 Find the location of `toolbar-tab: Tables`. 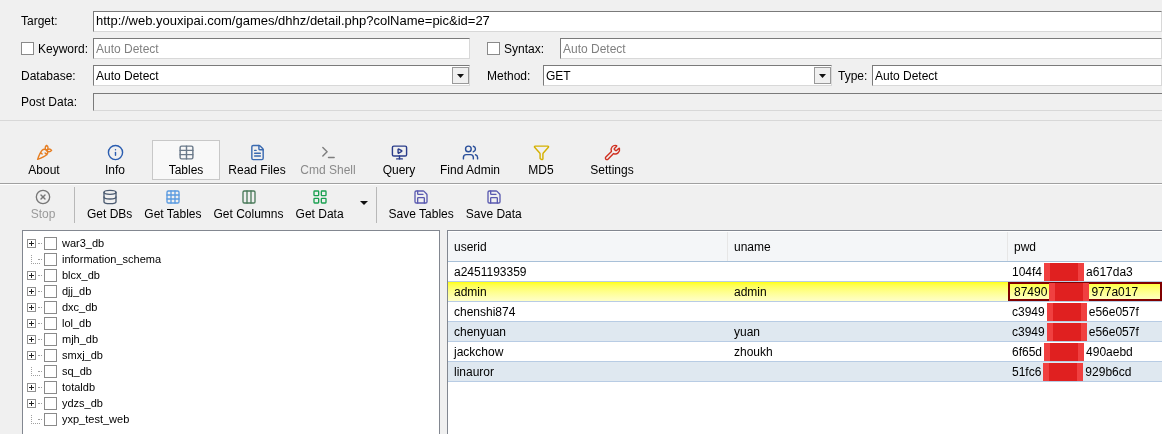

toolbar-tab: Tables is located at coordinates (186, 160).